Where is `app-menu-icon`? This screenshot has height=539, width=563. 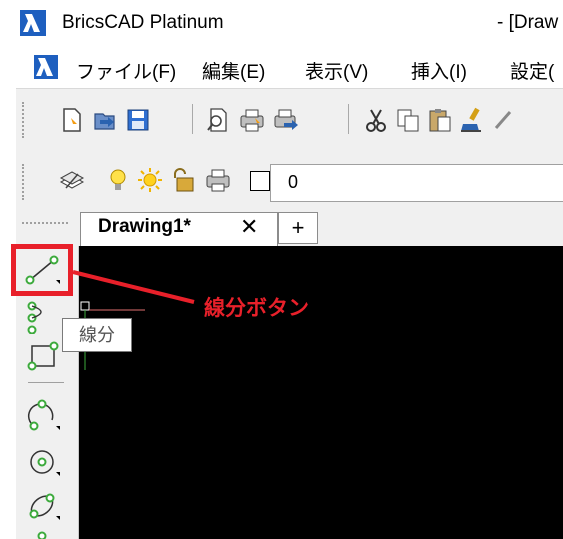 app-menu-icon is located at coordinates (46, 67).